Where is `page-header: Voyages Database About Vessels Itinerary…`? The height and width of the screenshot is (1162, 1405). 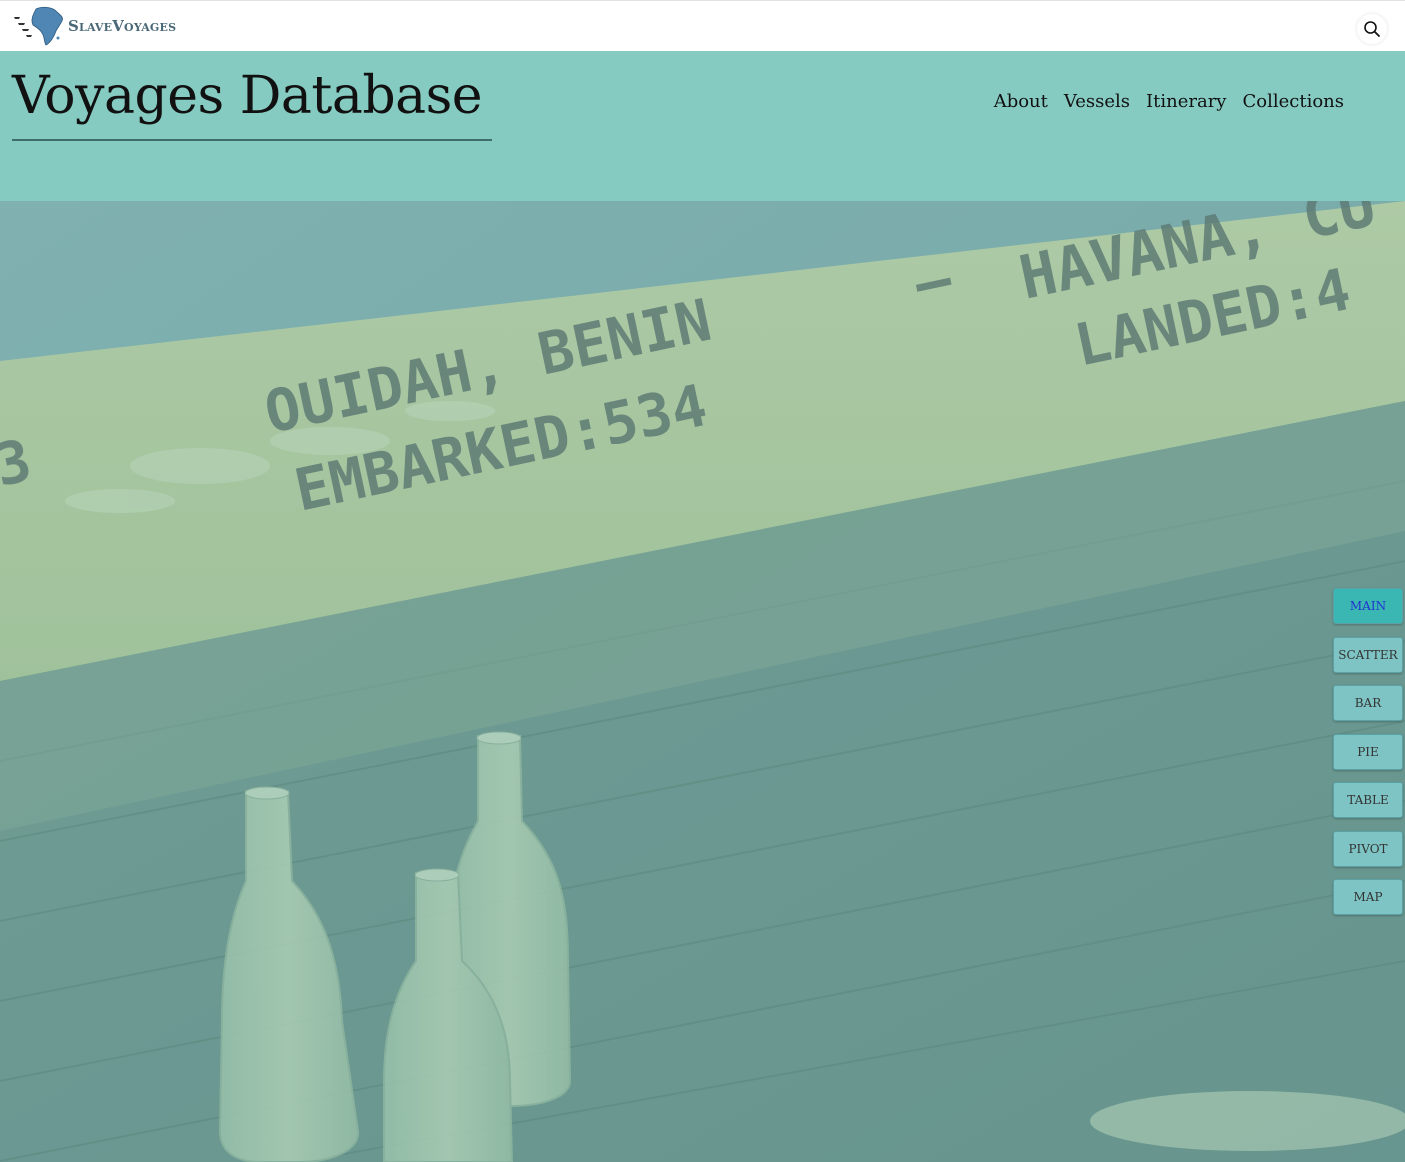
page-header: Voyages Database About Vessels Itinerary… is located at coordinates (702, 126).